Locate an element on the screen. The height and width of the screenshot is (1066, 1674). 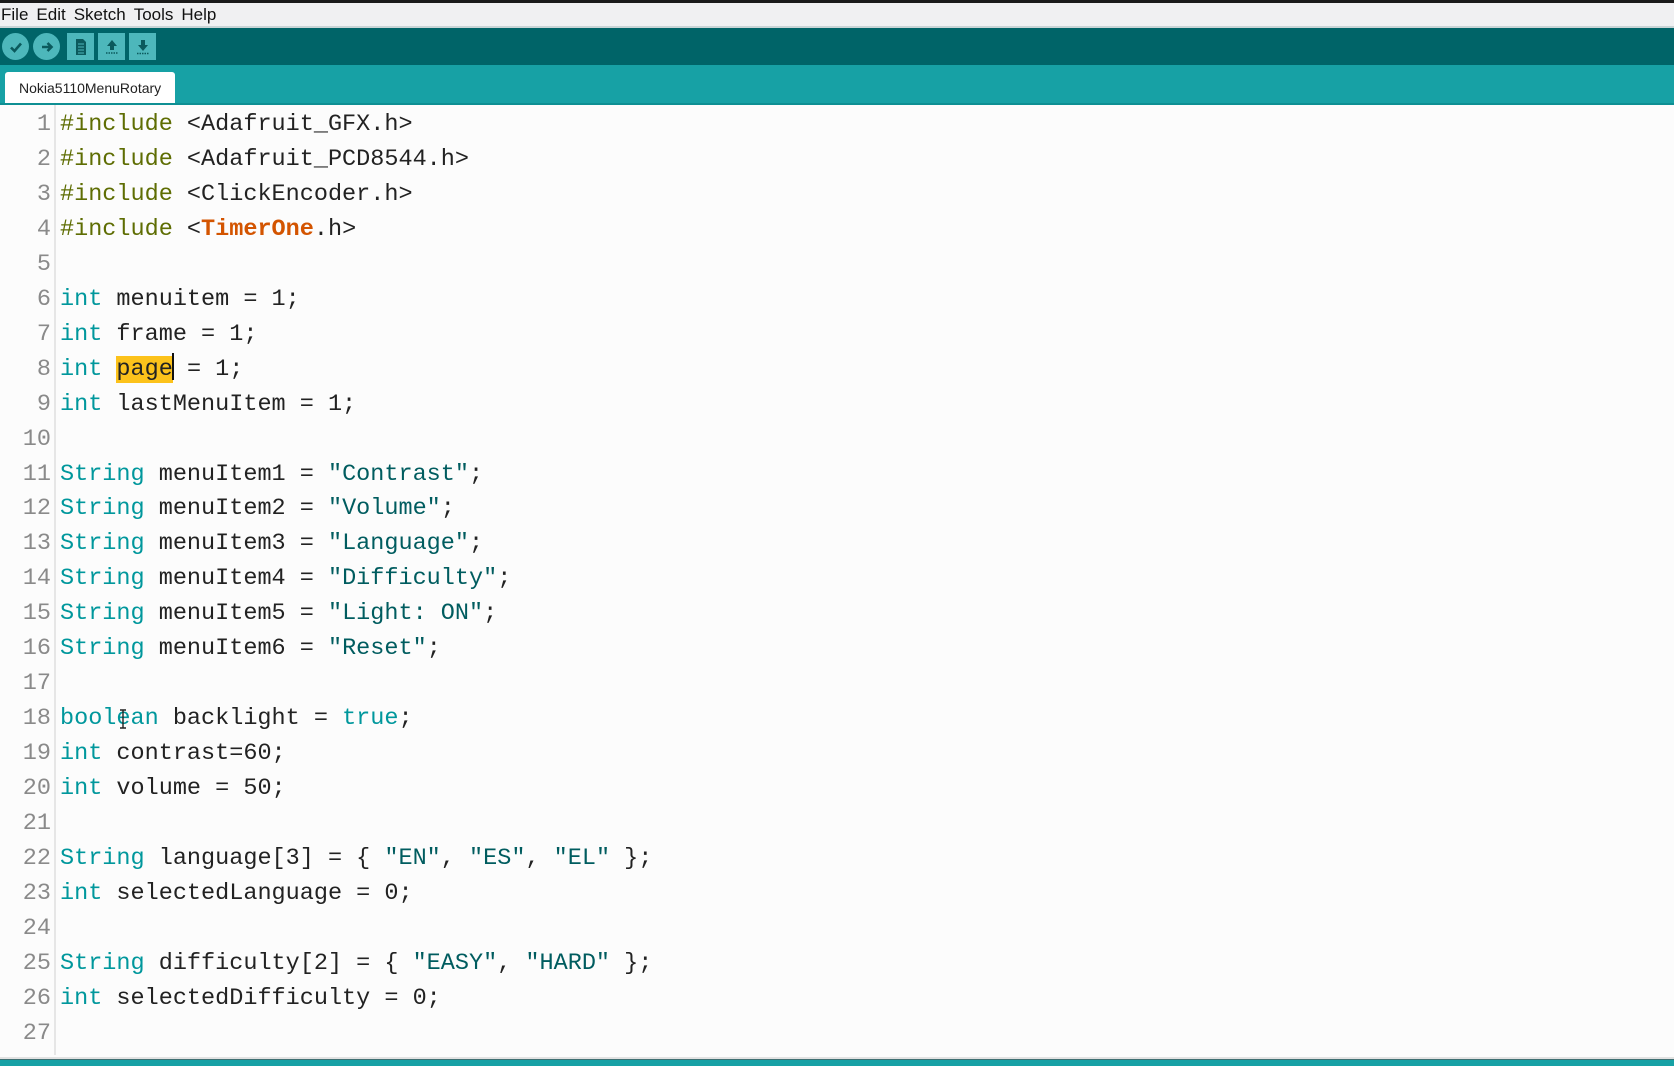
code-text: #include <Adafruit_PCD8544.h> is located at coordinates (264, 159).